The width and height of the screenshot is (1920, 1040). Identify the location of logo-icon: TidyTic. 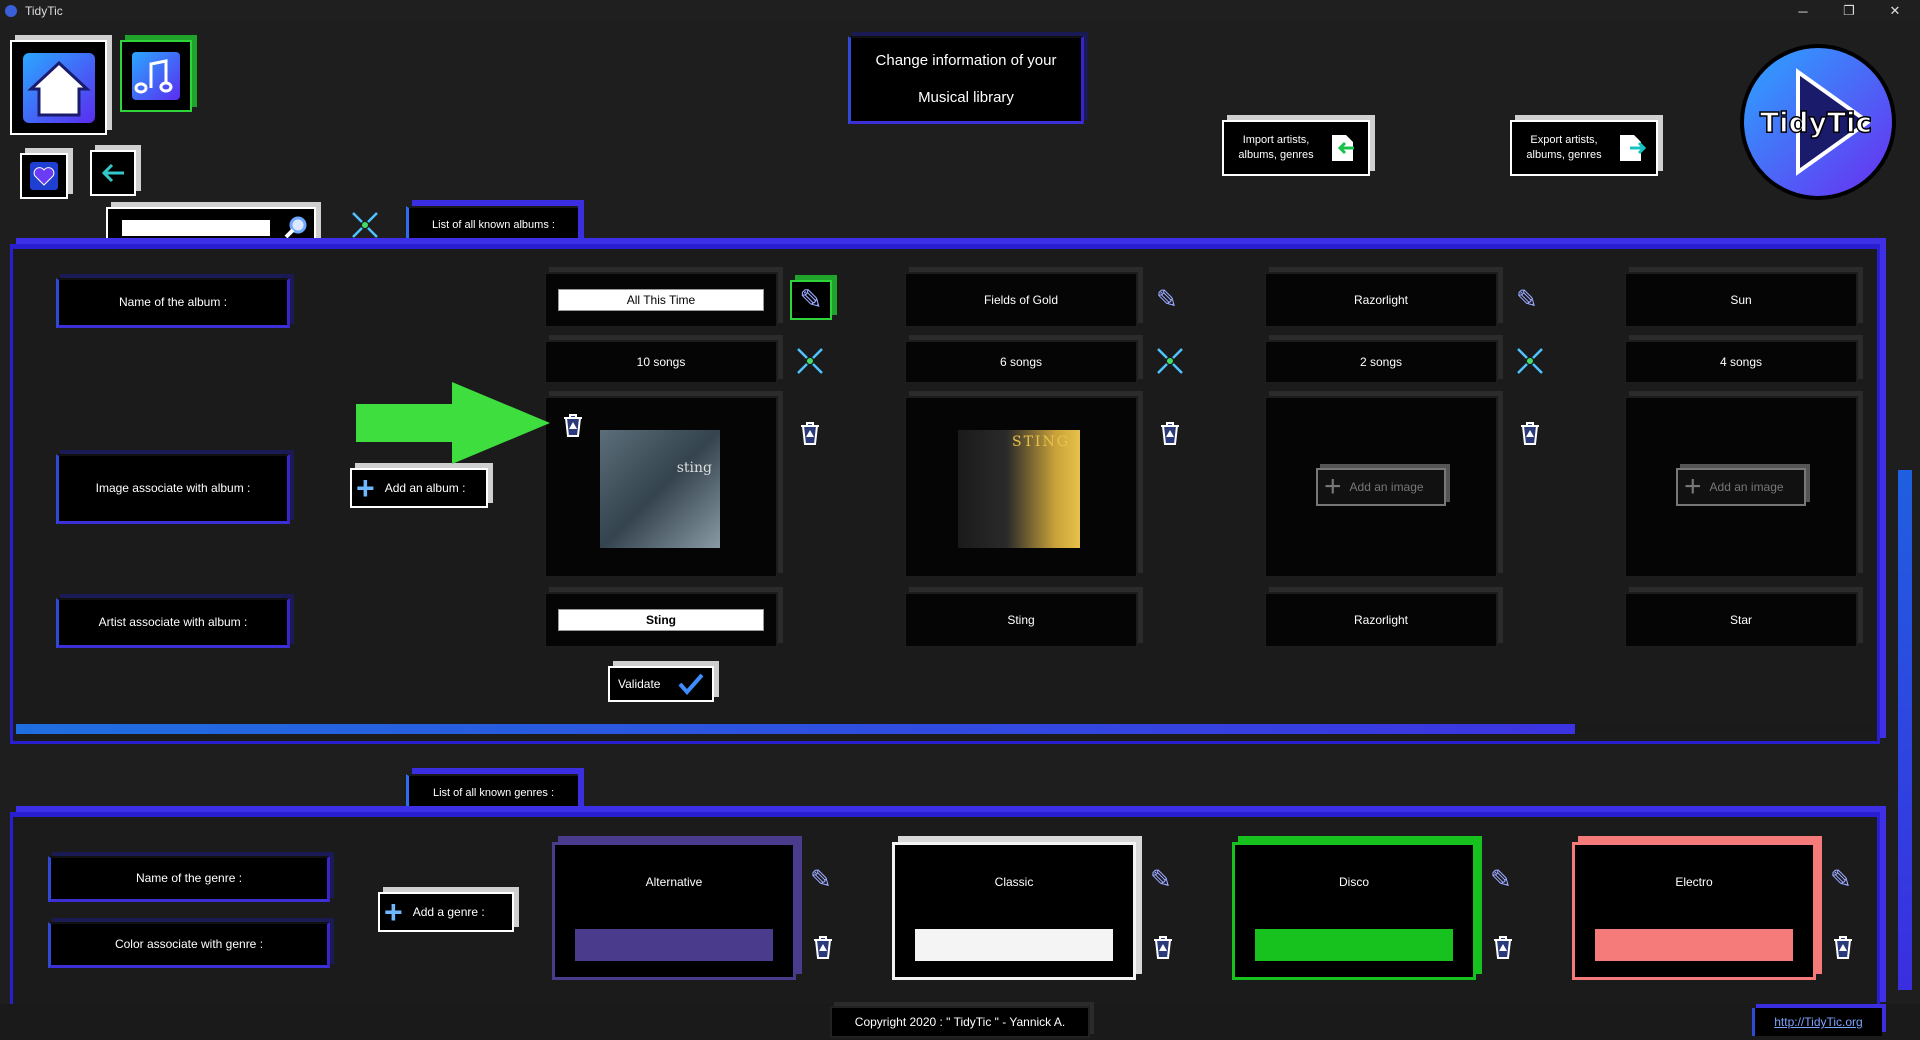
(1818, 122).